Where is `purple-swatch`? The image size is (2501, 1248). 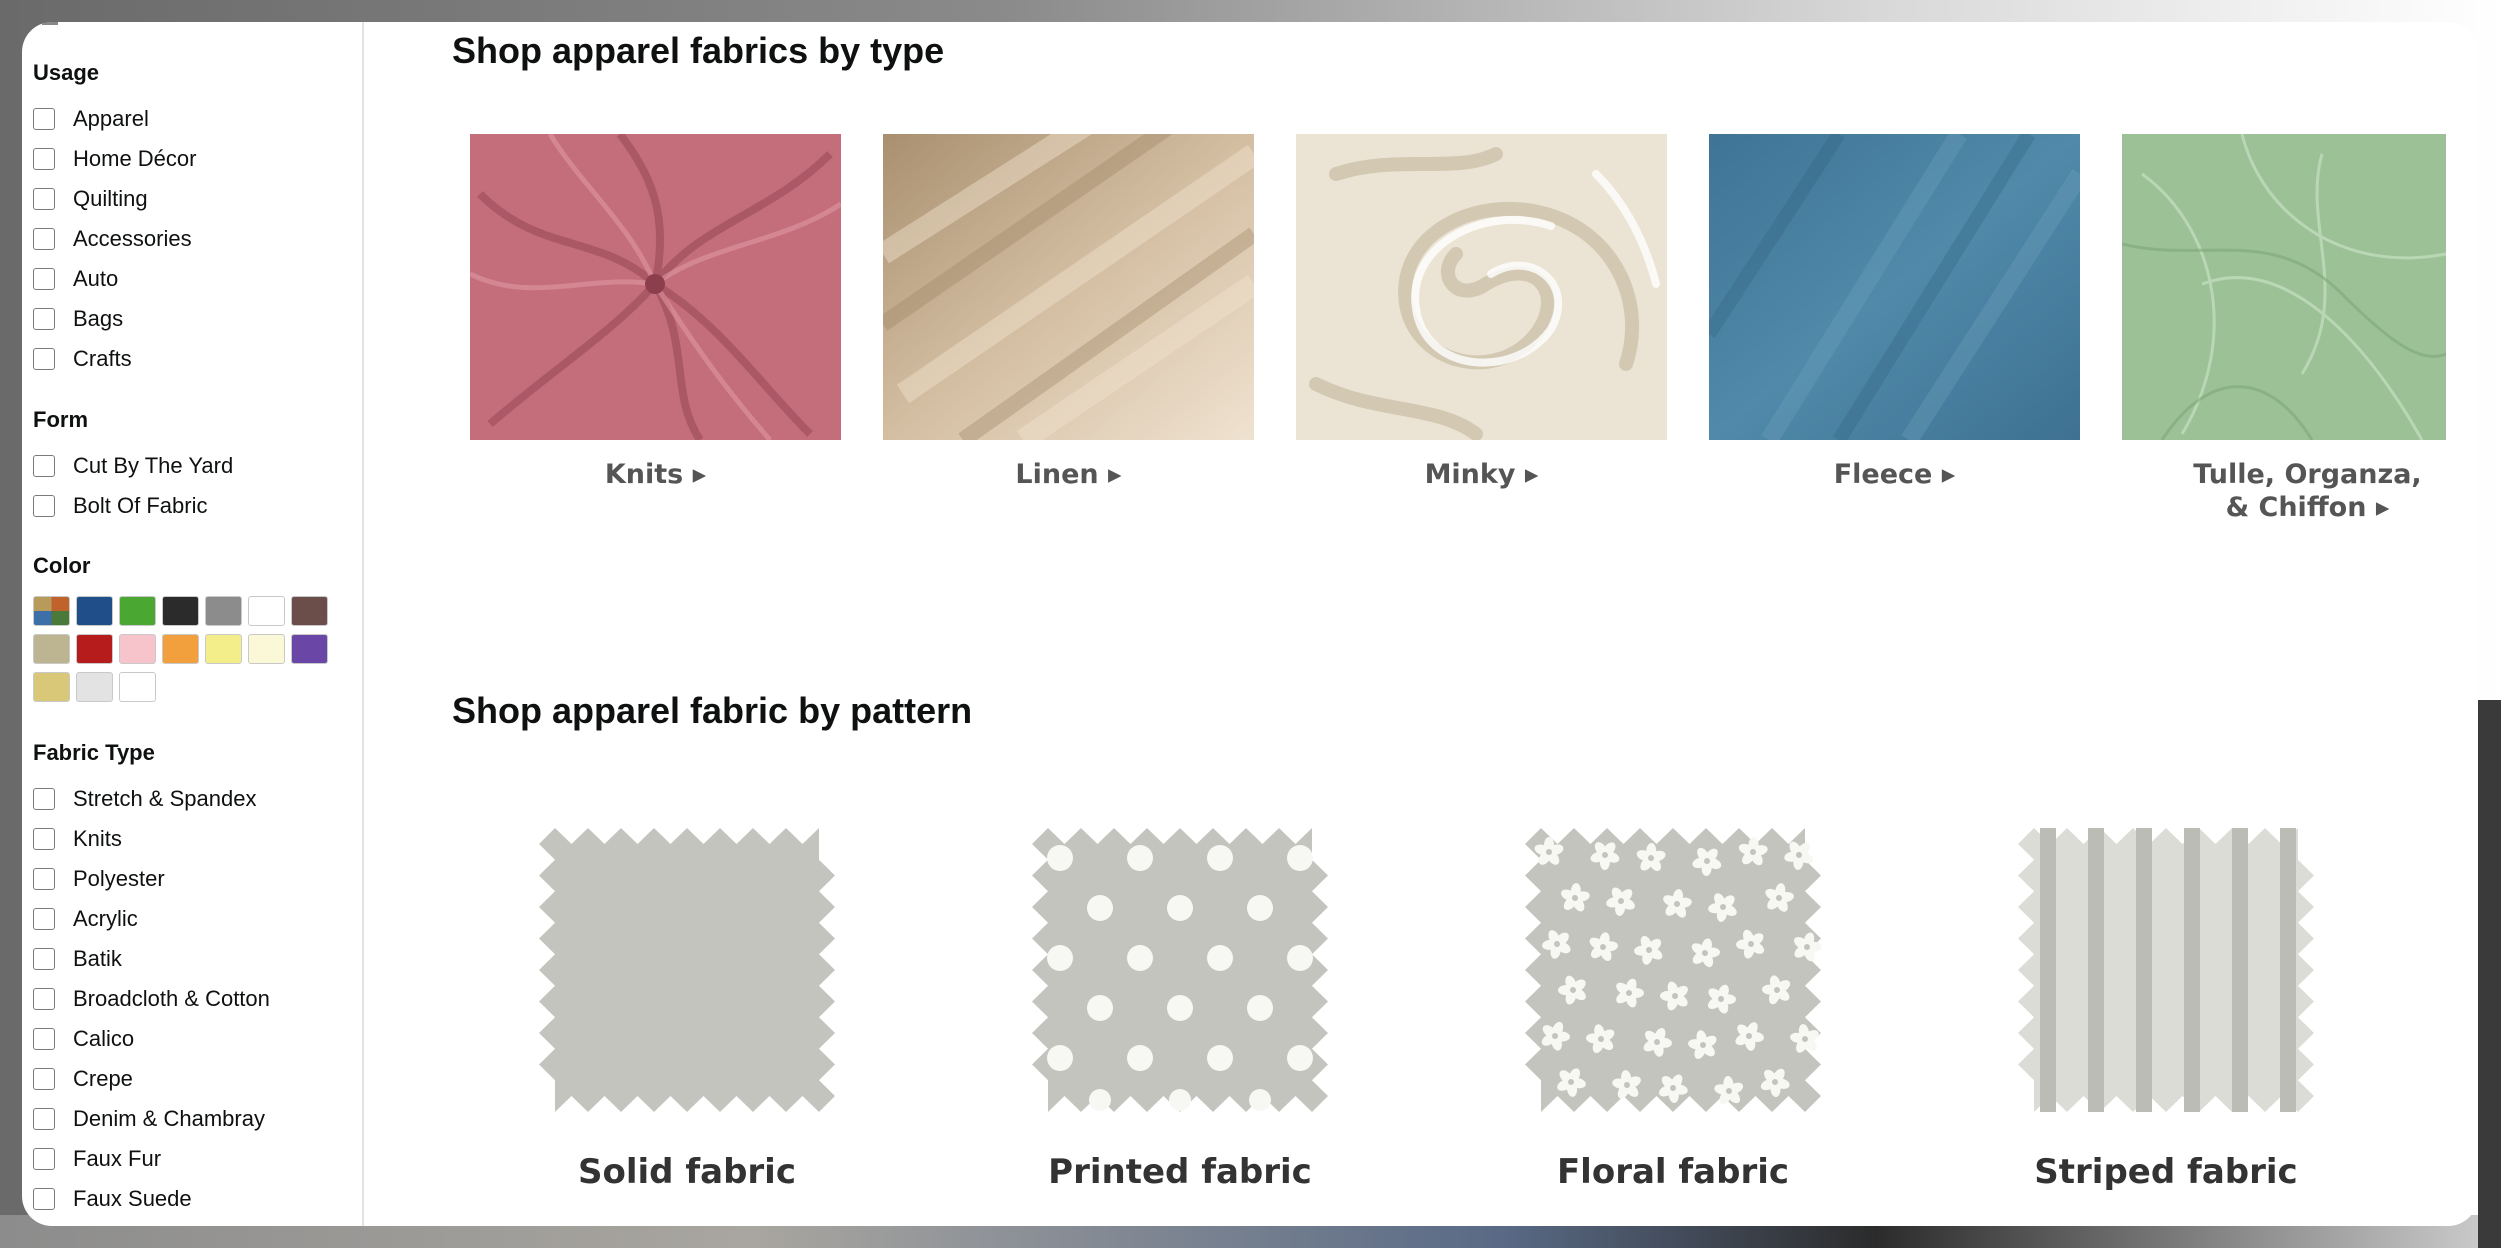
purple-swatch is located at coordinates (309, 649).